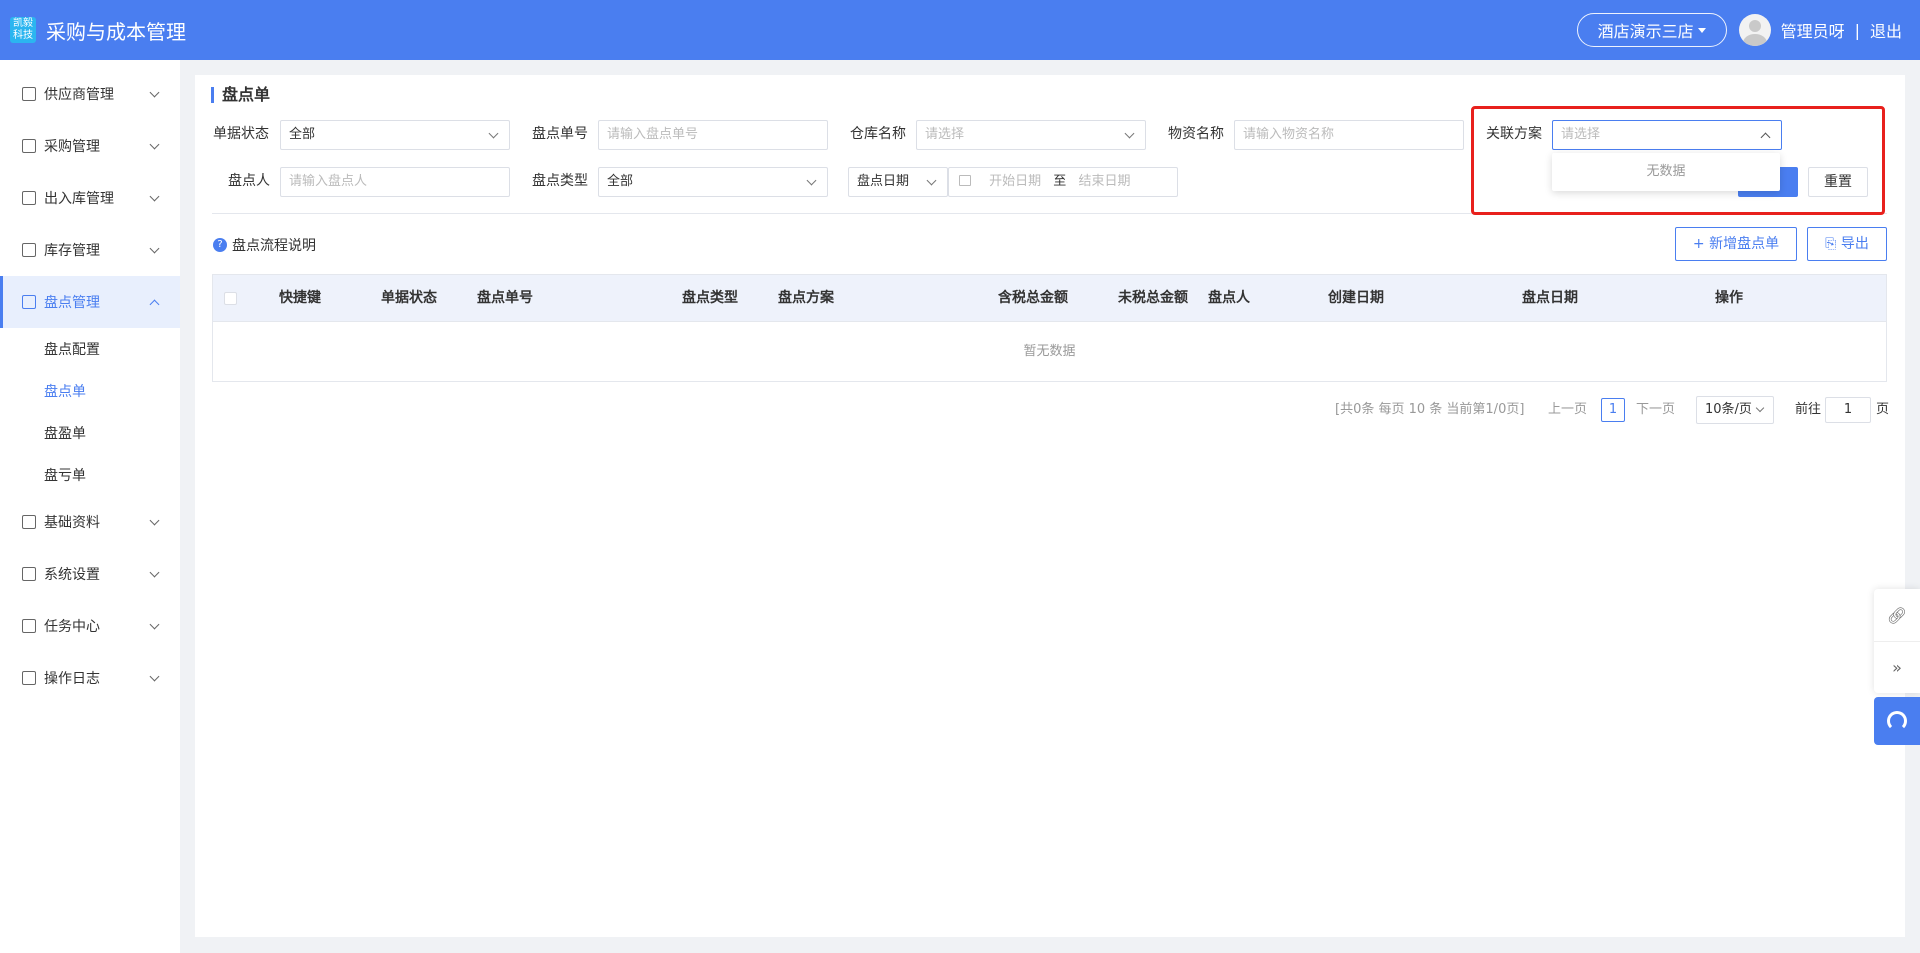  I want to click on sidebar-item-label: 操作日志, so click(72, 679).